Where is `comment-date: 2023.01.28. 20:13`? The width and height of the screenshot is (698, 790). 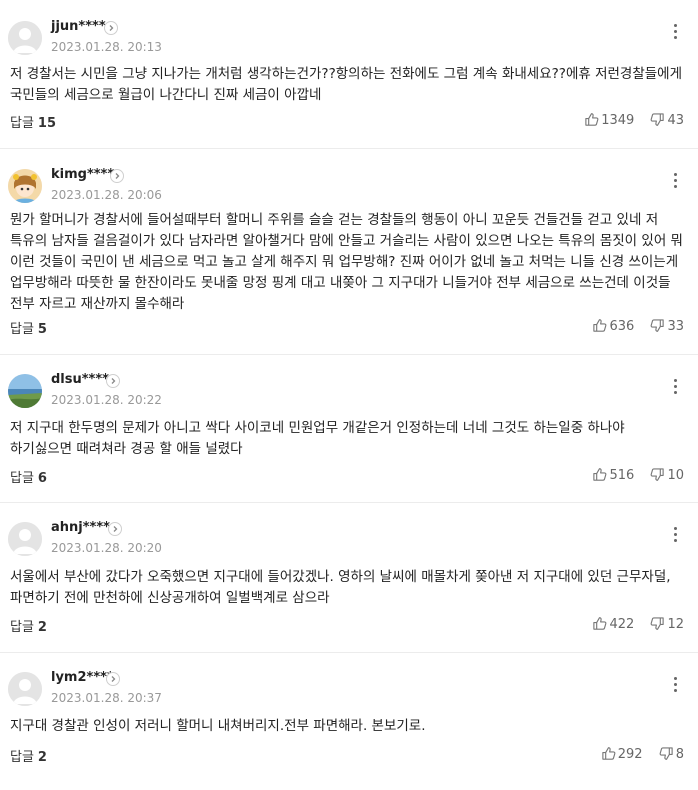 comment-date: 2023.01.28. 20:13 is located at coordinates (106, 47).